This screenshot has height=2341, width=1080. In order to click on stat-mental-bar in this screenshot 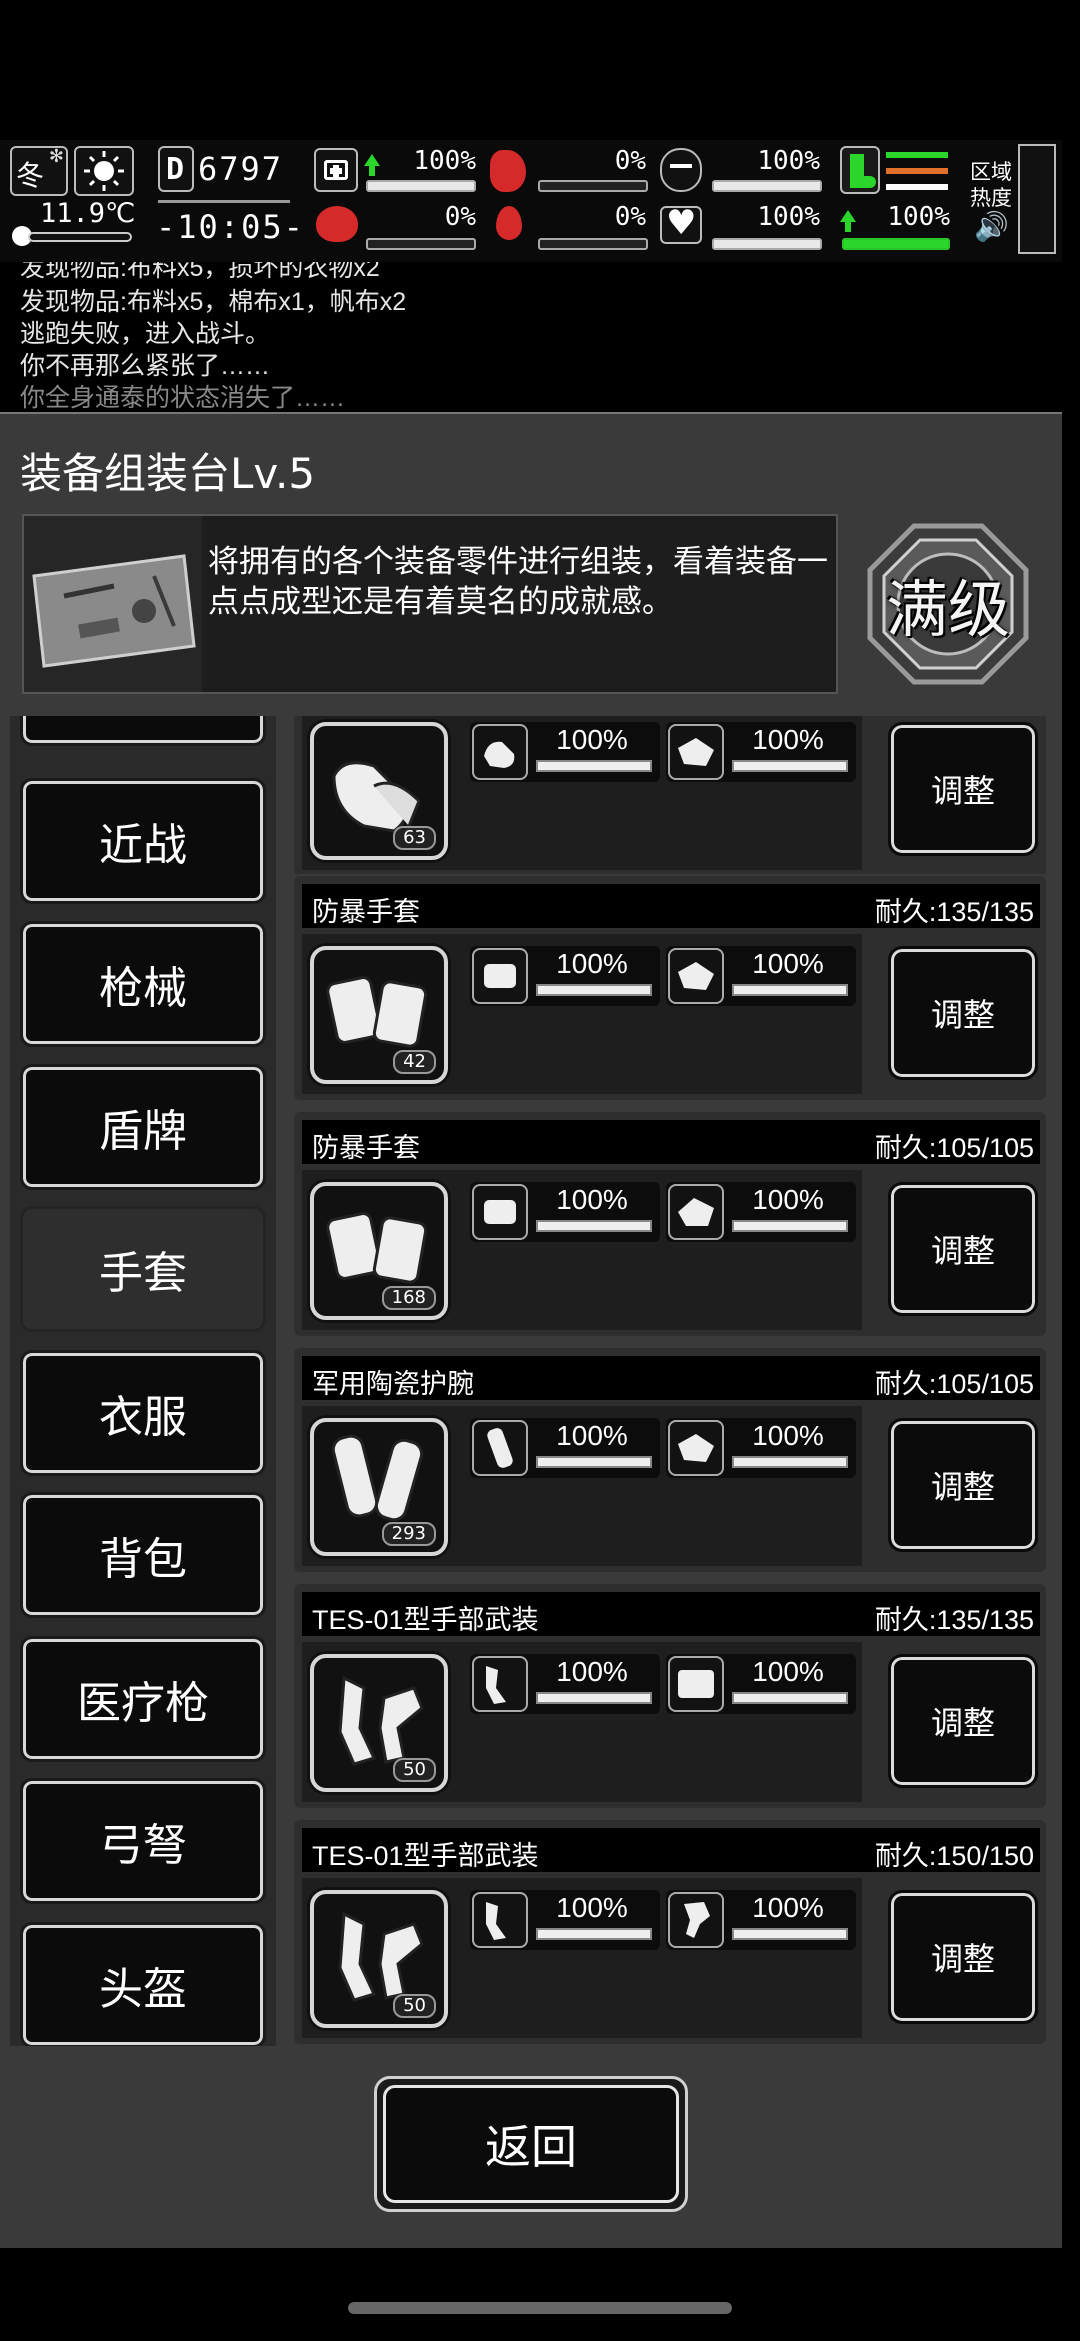, I will do `click(421, 244)`.